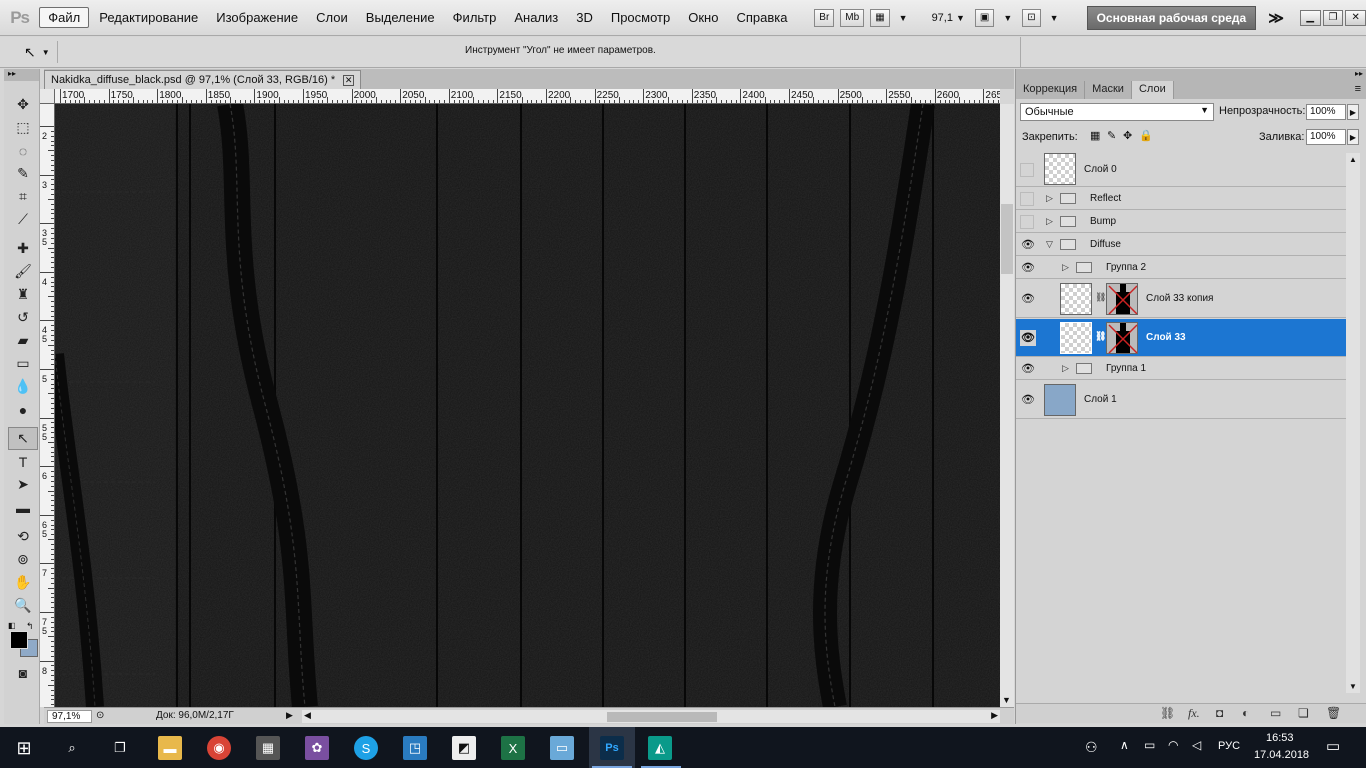 Image resolution: width=1366 pixels, height=768 pixels. What do you see at coordinates (23, 363) in the screenshot?
I see `gradient-tool-icon: ▭` at bounding box center [23, 363].